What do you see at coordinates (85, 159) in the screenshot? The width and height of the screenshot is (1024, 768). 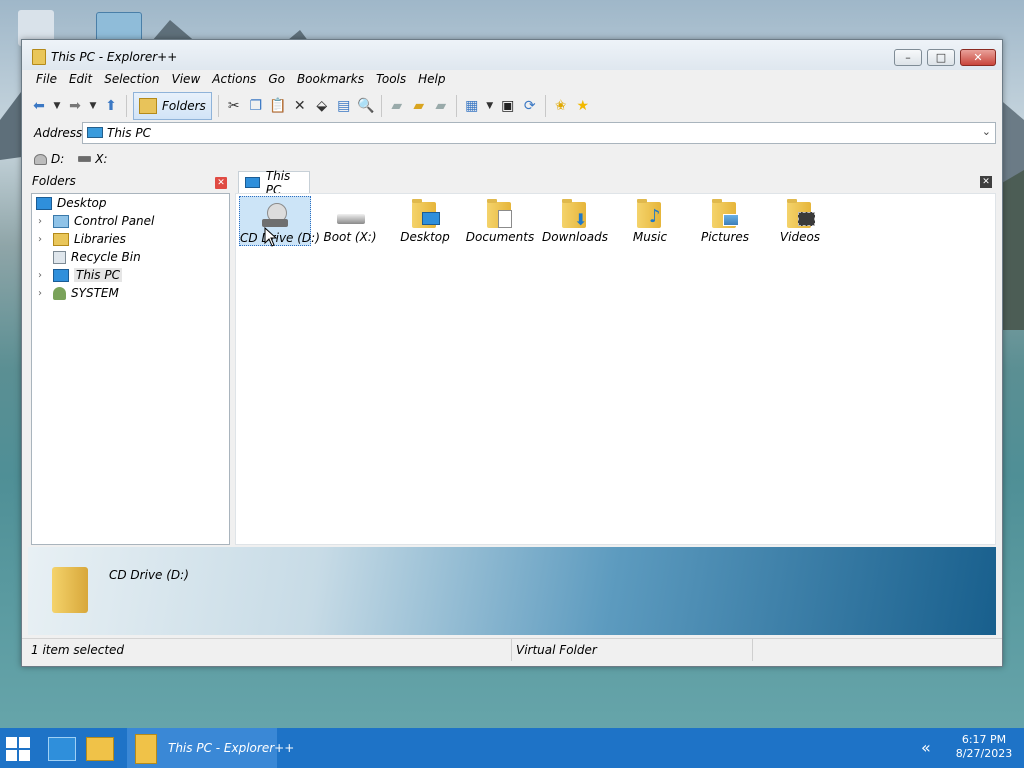 I see `hard-drive-icon` at bounding box center [85, 159].